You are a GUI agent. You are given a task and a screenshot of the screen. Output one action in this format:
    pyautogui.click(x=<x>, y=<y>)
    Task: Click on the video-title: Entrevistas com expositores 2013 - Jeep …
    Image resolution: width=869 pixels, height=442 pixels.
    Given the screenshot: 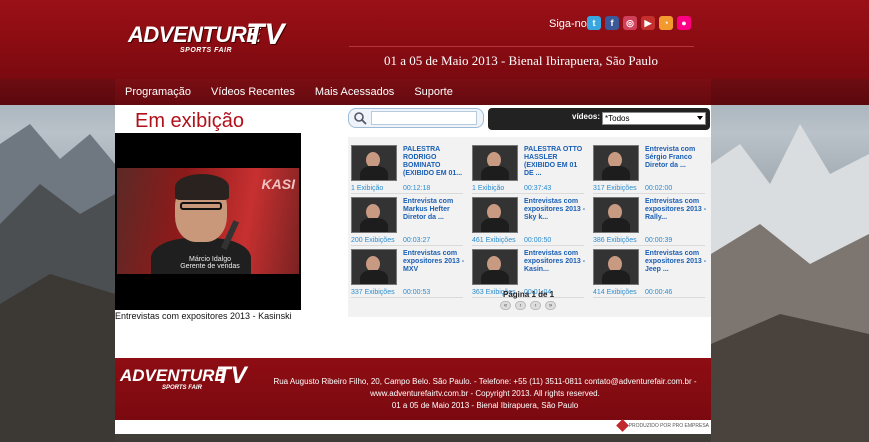 What is the action you would take?
    pyautogui.click(x=676, y=262)
    